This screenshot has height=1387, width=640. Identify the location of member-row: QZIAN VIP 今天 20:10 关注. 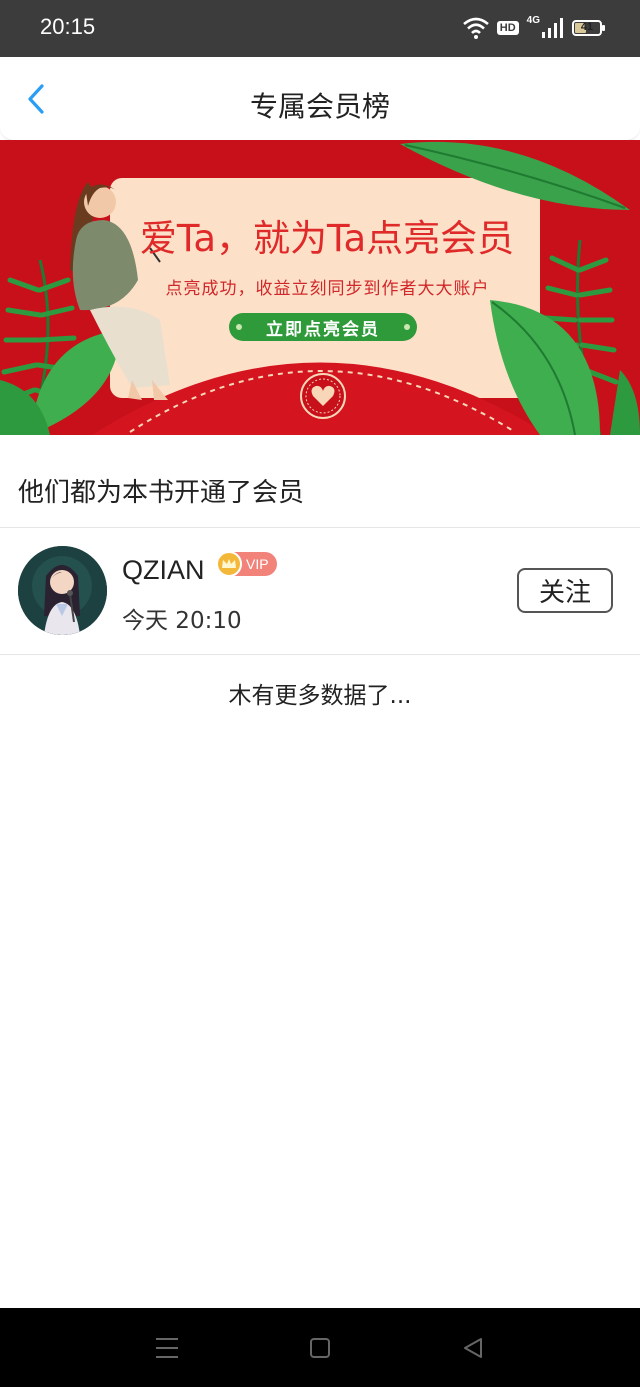
(320, 591).